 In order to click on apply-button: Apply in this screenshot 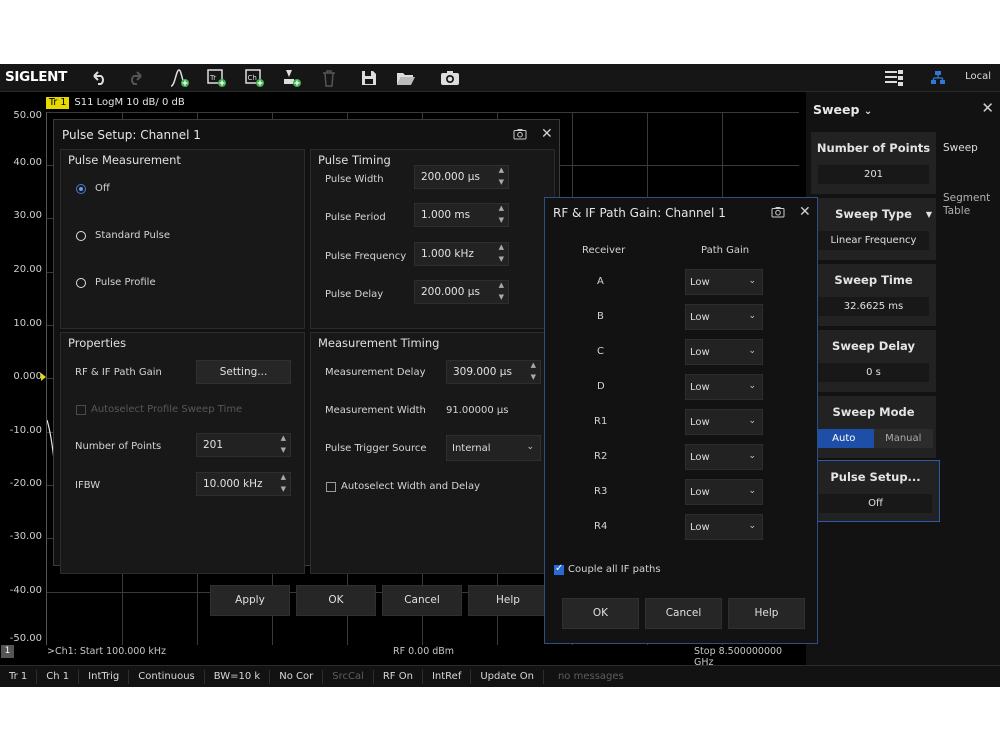, I will do `click(250, 600)`.